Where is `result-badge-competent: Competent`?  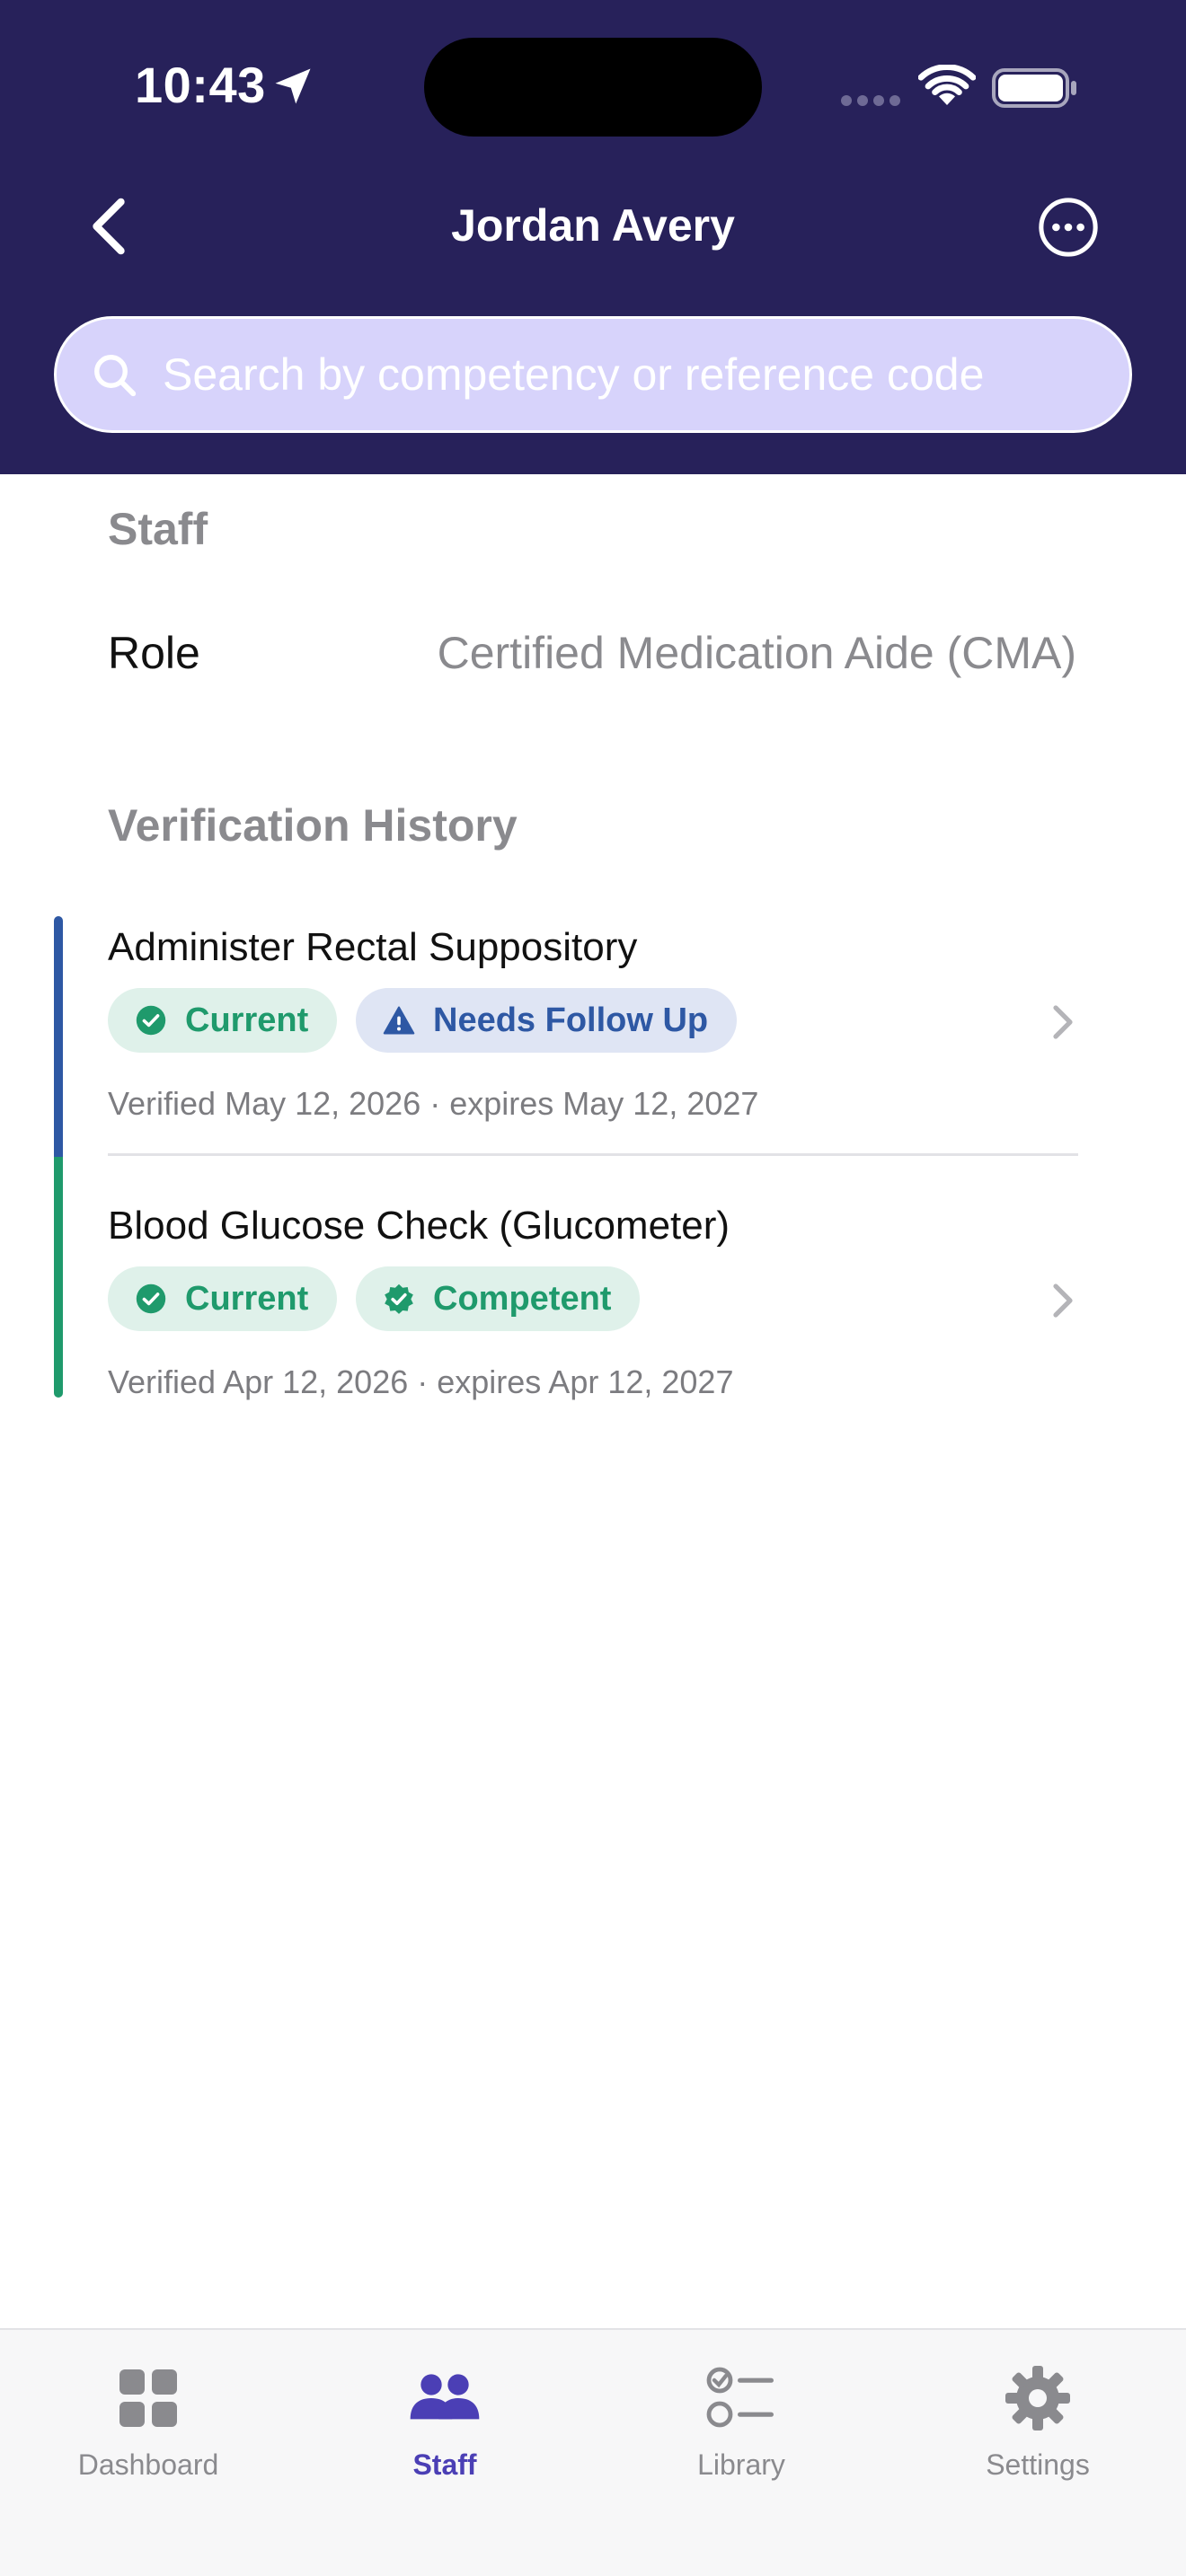
result-badge-competent: Competent is located at coordinates (498, 1298).